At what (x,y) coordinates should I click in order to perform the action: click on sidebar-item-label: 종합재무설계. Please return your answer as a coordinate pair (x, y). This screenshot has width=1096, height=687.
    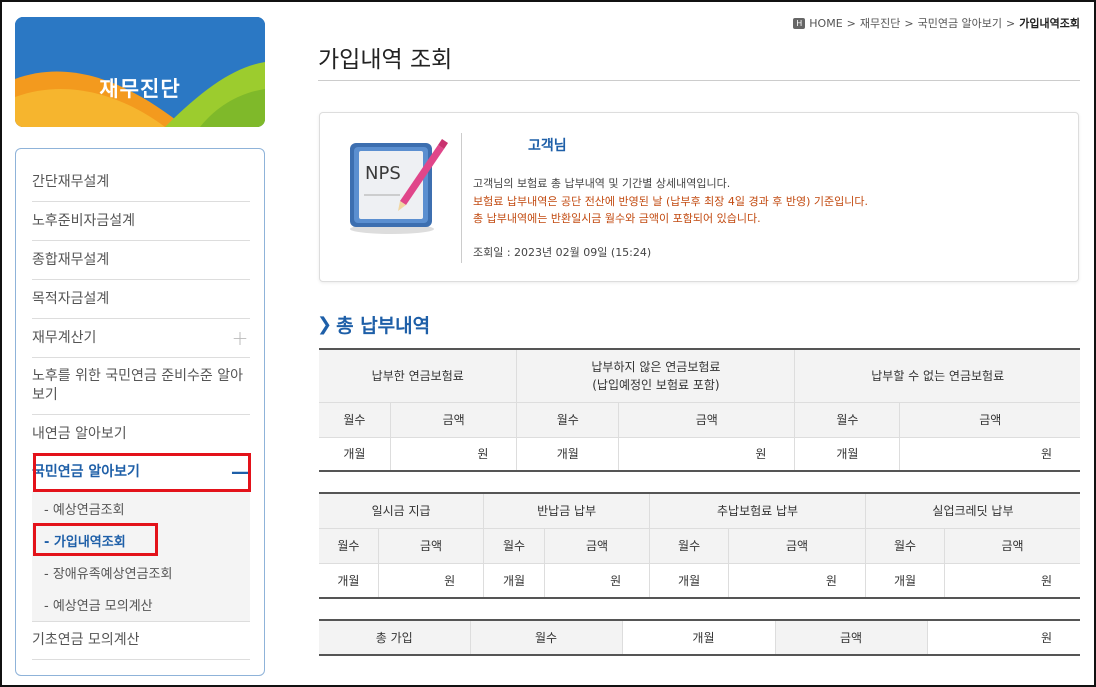
    Looking at the image, I should click on (71, 259).